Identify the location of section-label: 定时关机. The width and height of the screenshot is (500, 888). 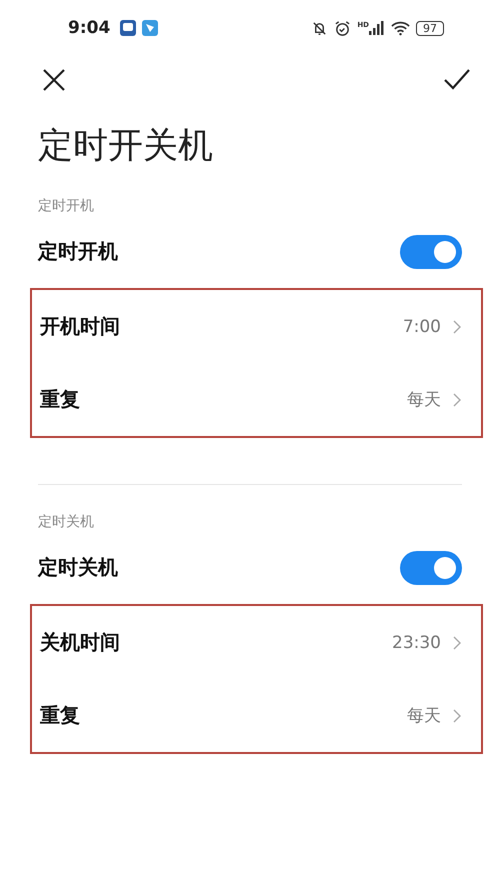
(66, 522).